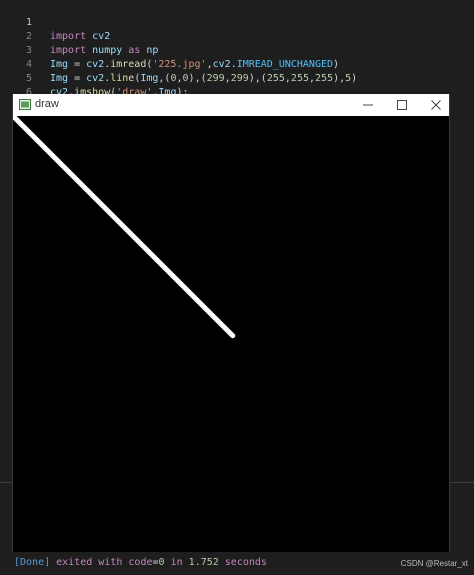 This screenshot has width=474, height=575. I want to click on code-line: 6 cv2.waitKey(0);, so click(237, 92).